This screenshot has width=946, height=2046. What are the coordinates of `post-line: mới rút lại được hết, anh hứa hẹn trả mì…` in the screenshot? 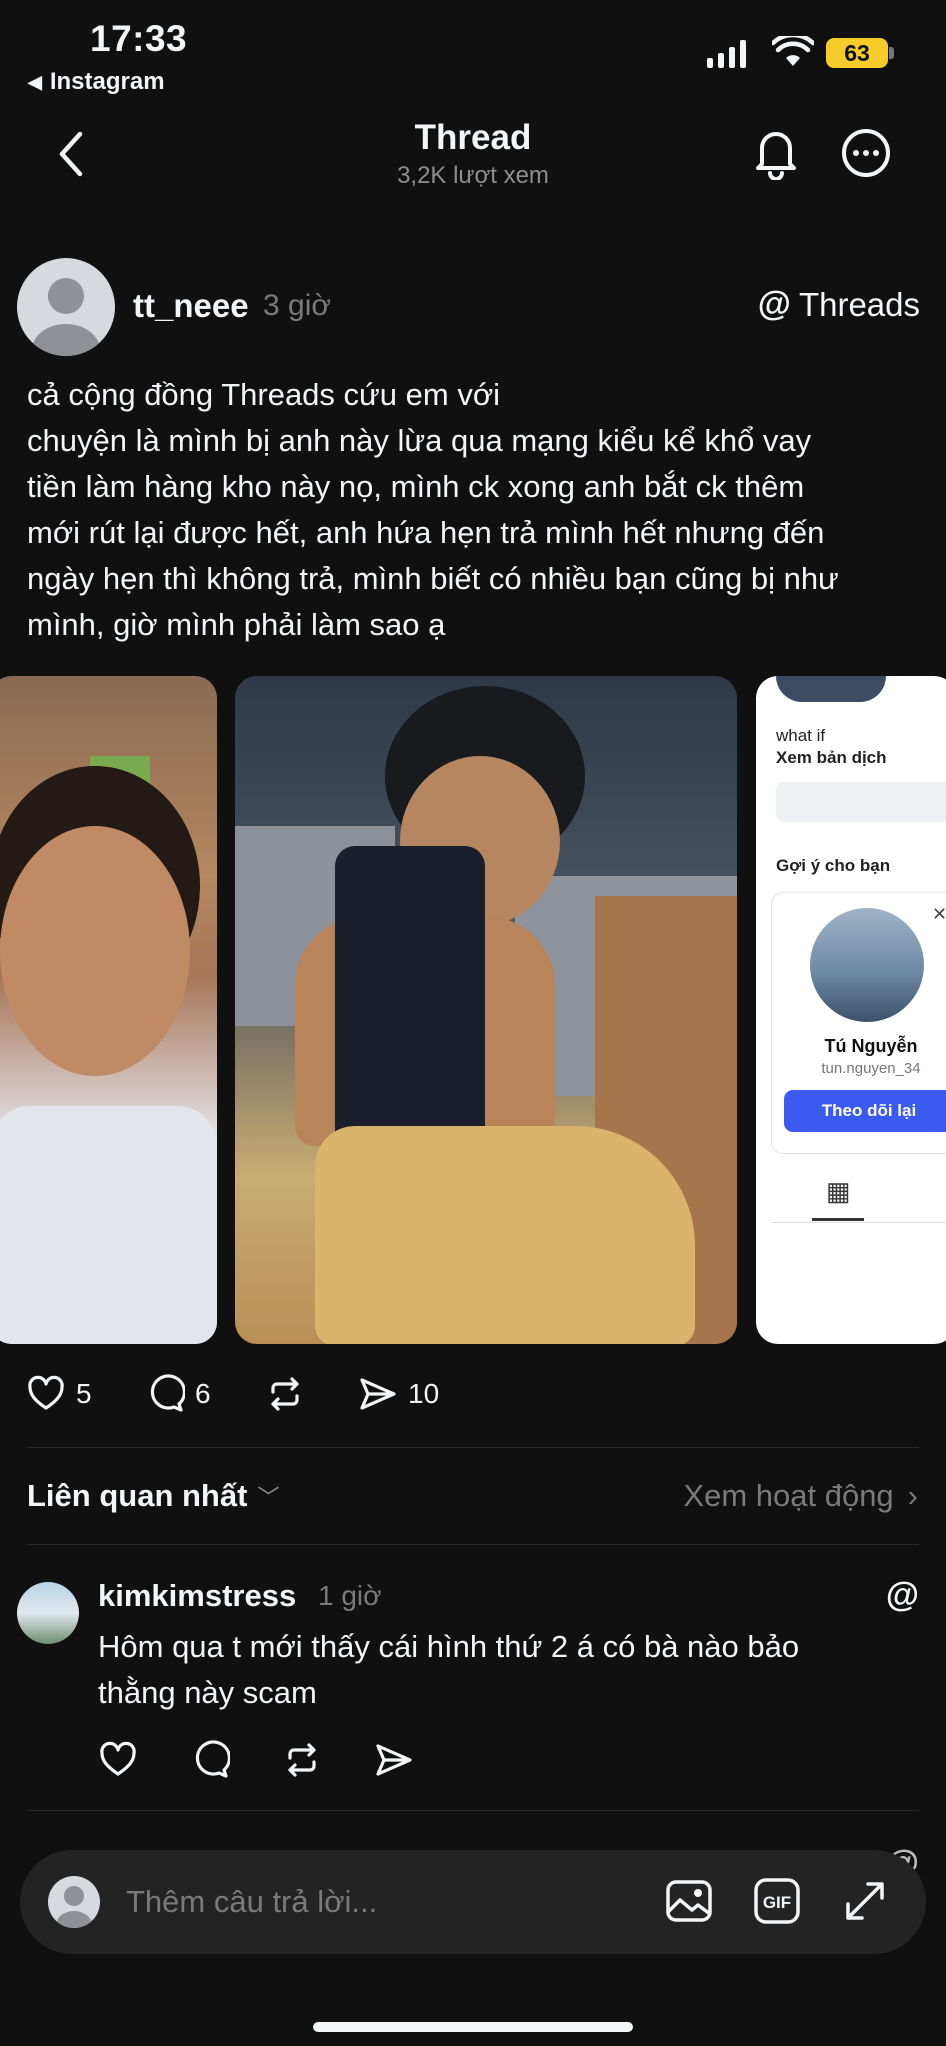 It's located at (426, 532).